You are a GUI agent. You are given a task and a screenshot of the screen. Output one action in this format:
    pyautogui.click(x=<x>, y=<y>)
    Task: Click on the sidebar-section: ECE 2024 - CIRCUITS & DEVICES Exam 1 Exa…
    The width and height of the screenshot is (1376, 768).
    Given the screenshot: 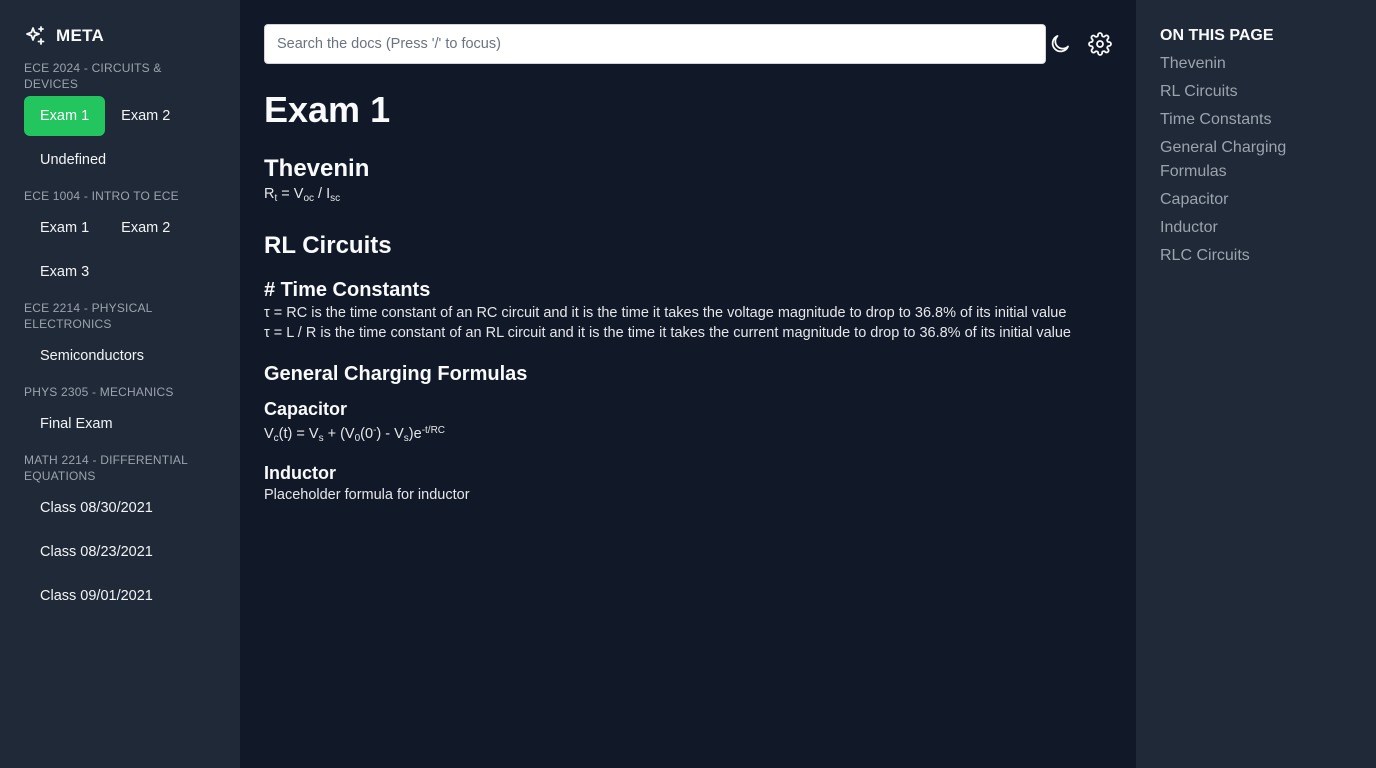 What is the action you would take?
    pyautogui.click(x=120, y=122)
    